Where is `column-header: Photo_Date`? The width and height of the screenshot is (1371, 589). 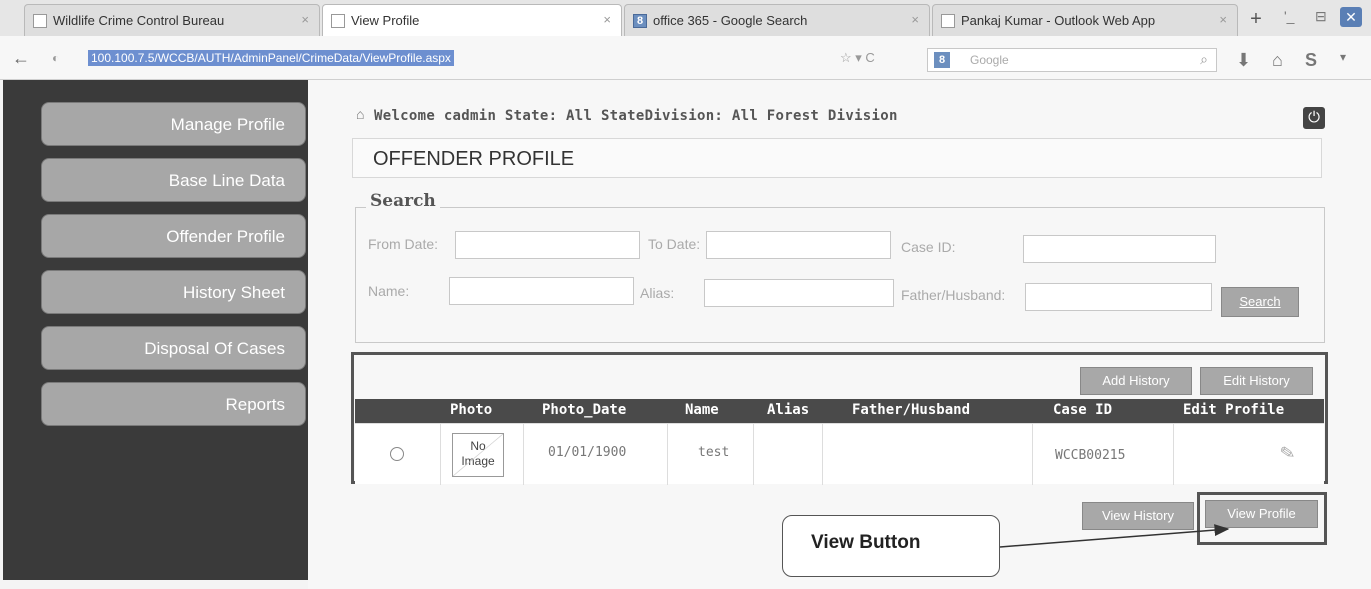
column-header: Photo_Date is located at coordinates (584, 410).